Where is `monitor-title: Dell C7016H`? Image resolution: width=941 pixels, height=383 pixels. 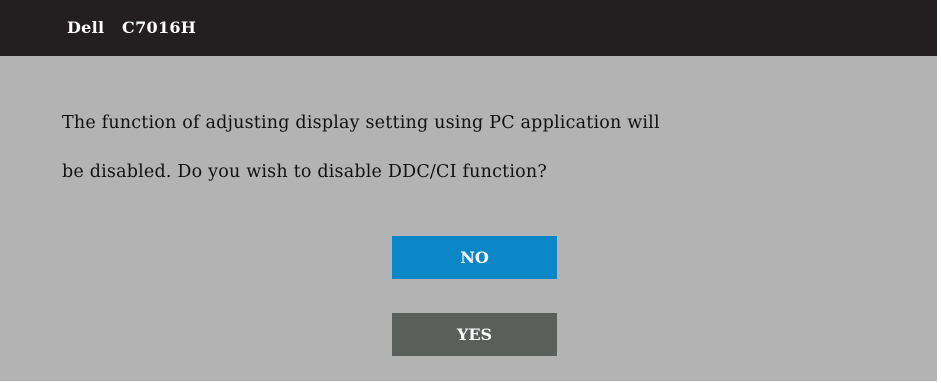 monitor-title: Dell C7016H is located at coordinates (131, 28).